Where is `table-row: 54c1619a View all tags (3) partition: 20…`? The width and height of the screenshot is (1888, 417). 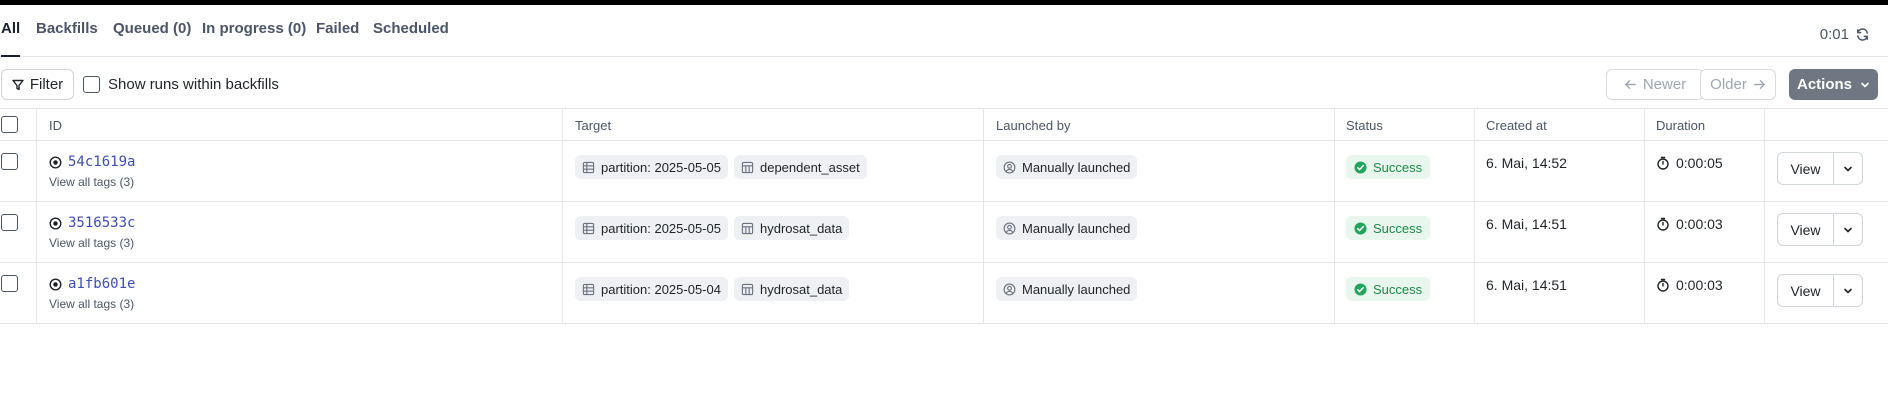 table-row: 54c1619a View all tags (3) partition: 20… is located at coordinates (944, 171).